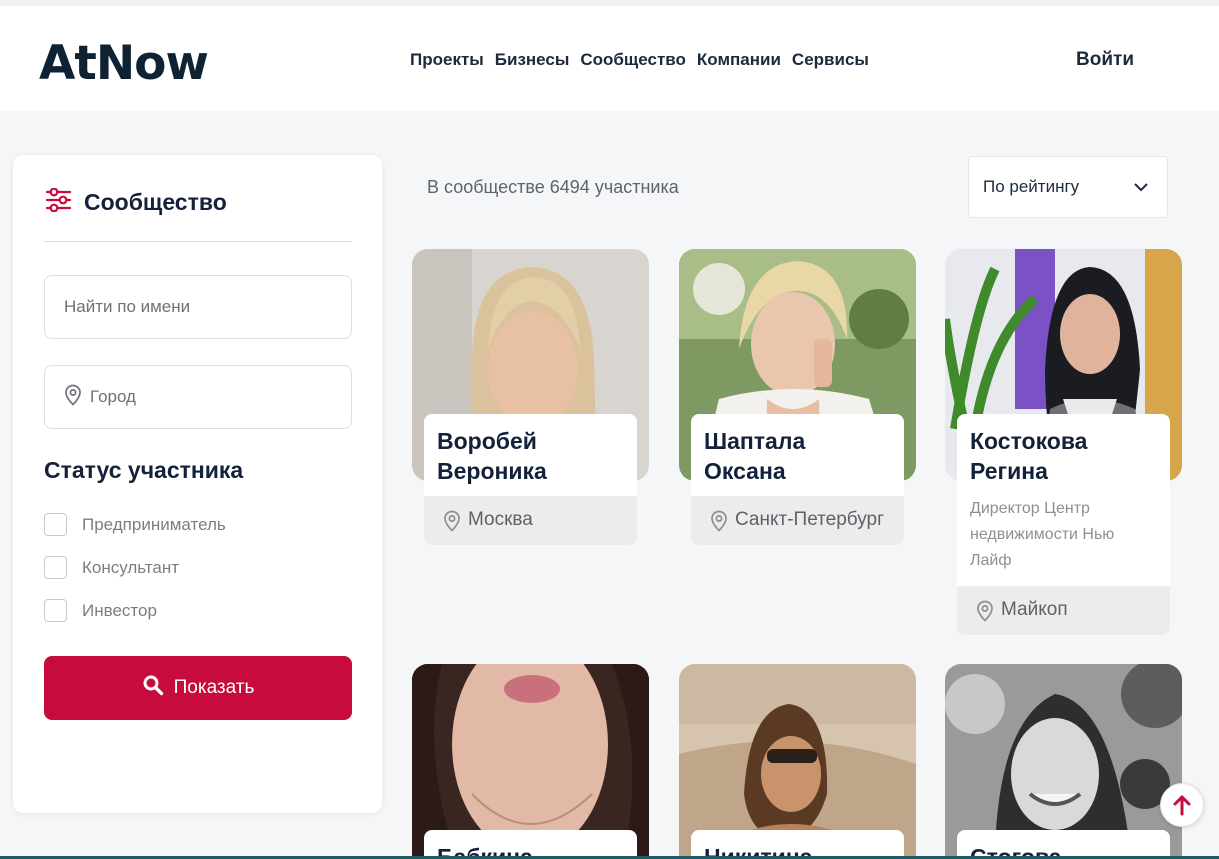 Image resolution: width=1219 pixels, height=859 pixels. I want to click on member-city: Майкоп, so click(1034, 609).